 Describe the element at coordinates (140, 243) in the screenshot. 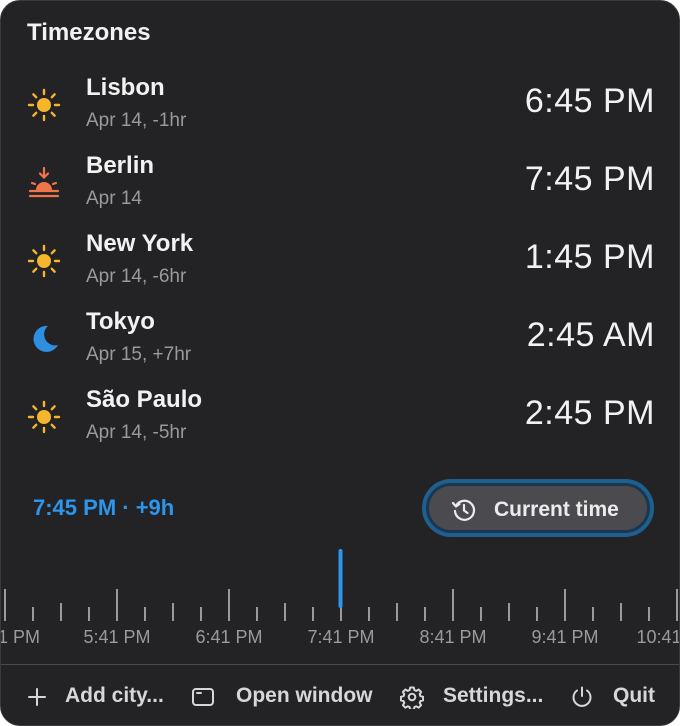

I see `city-name: New York` at that location.